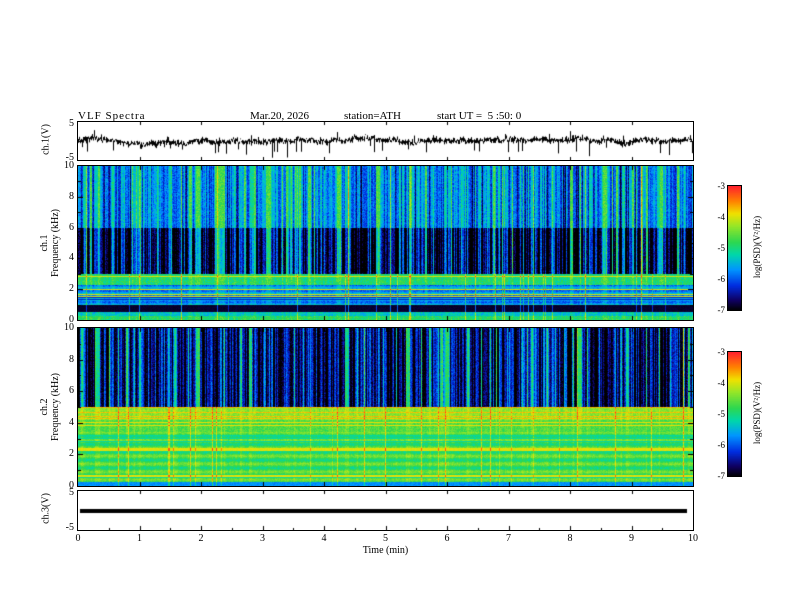 This screenshot has height=612, width=792. Describe the element at coordinates (757, 247) in the screenshot. I see `colorbar-ch1-units-label: log(PSD)(V²/Hz)` at that location.